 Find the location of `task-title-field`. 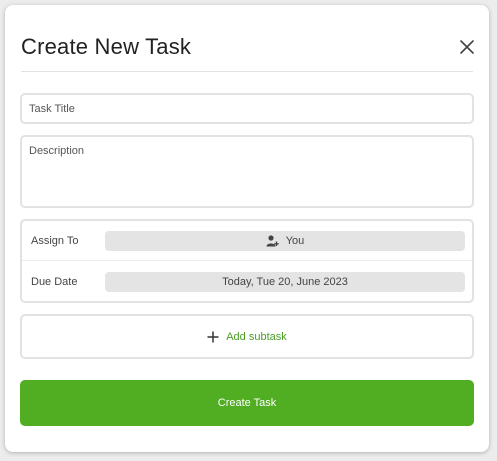

task-title-field is located at coordinates (247, 108).